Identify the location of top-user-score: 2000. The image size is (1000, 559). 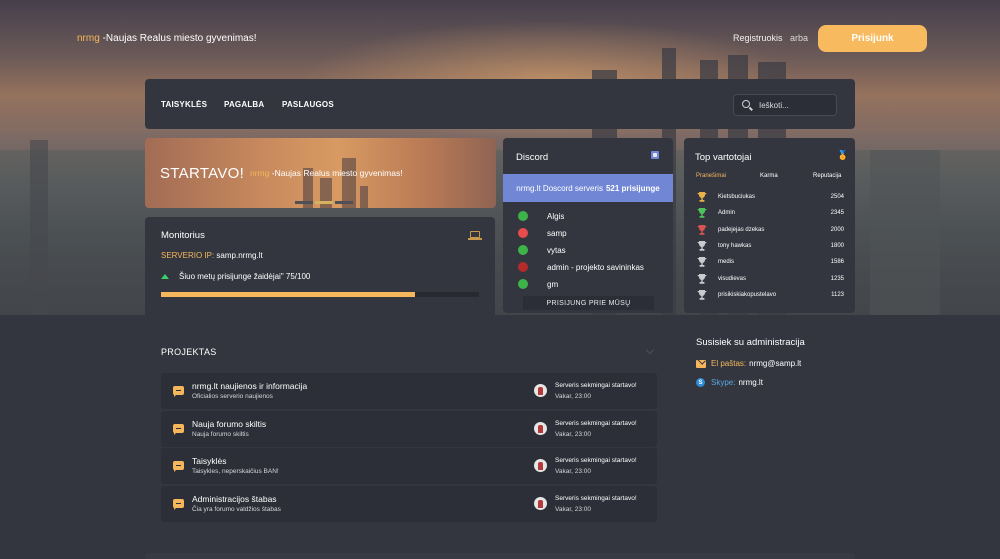
(837, 229).